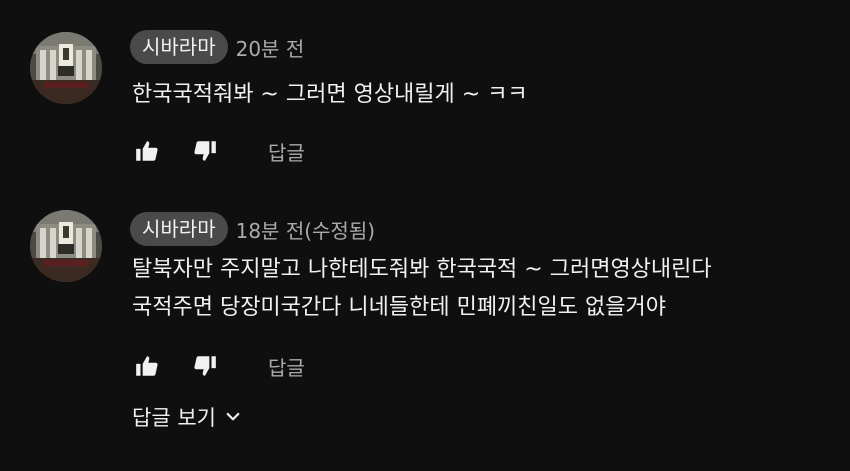 The width and height of the screenshot is (850, 471). I want to click on comment-text-line: 탈북자만 주지말고 나한테도줘봐 한국국적 ~ 그러면영상내린다, so click(422, 269).